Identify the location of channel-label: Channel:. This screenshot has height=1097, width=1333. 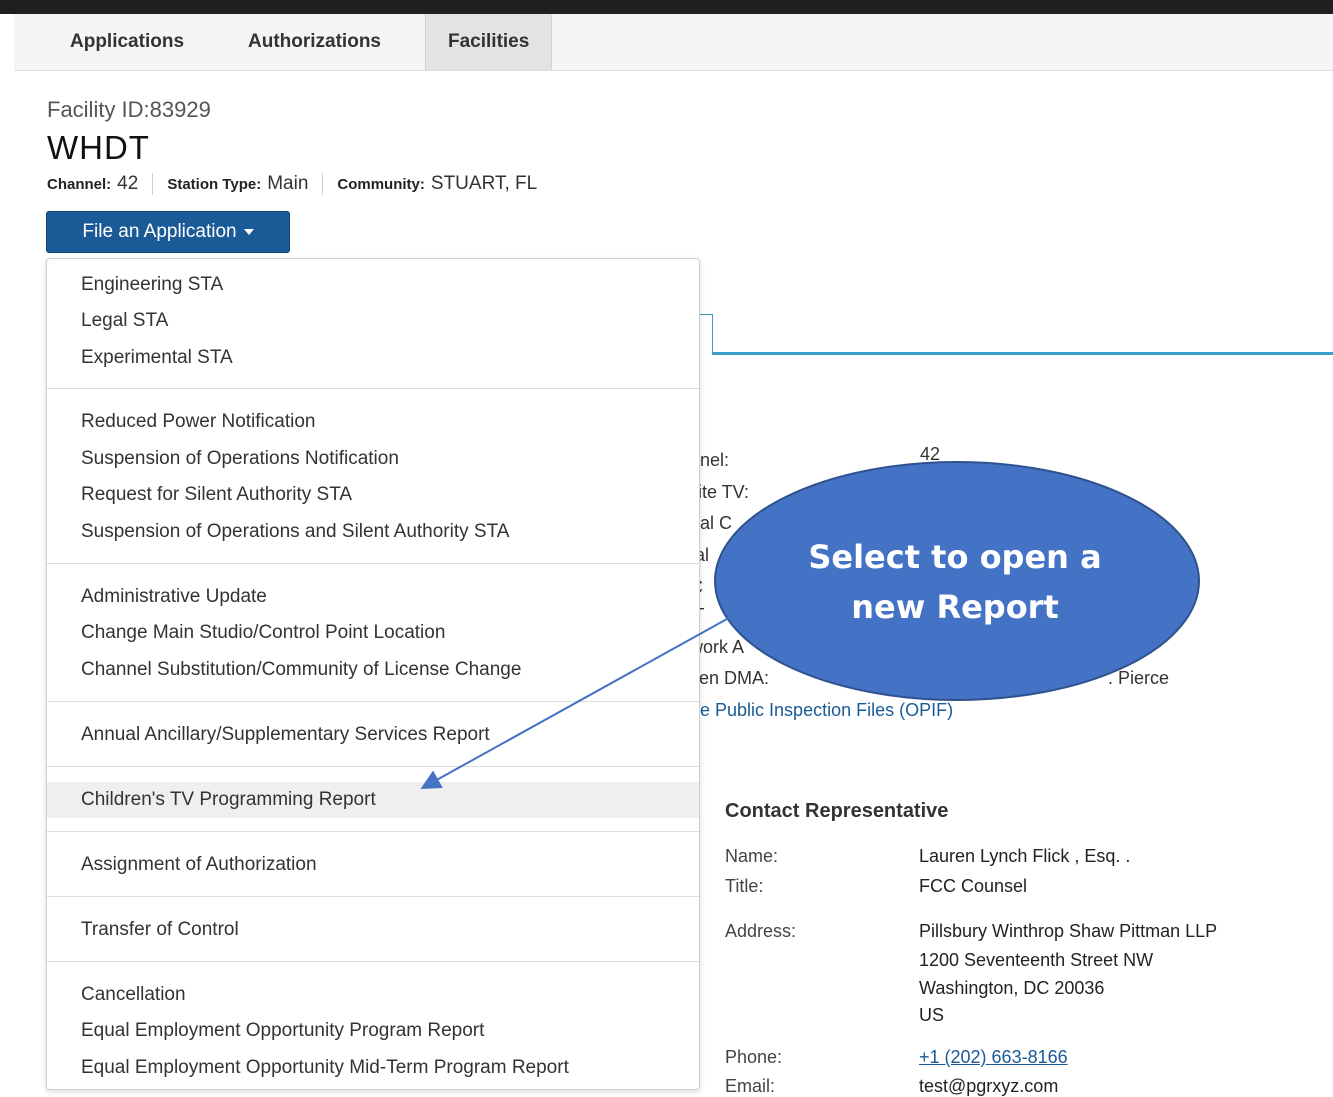
(79, 184).